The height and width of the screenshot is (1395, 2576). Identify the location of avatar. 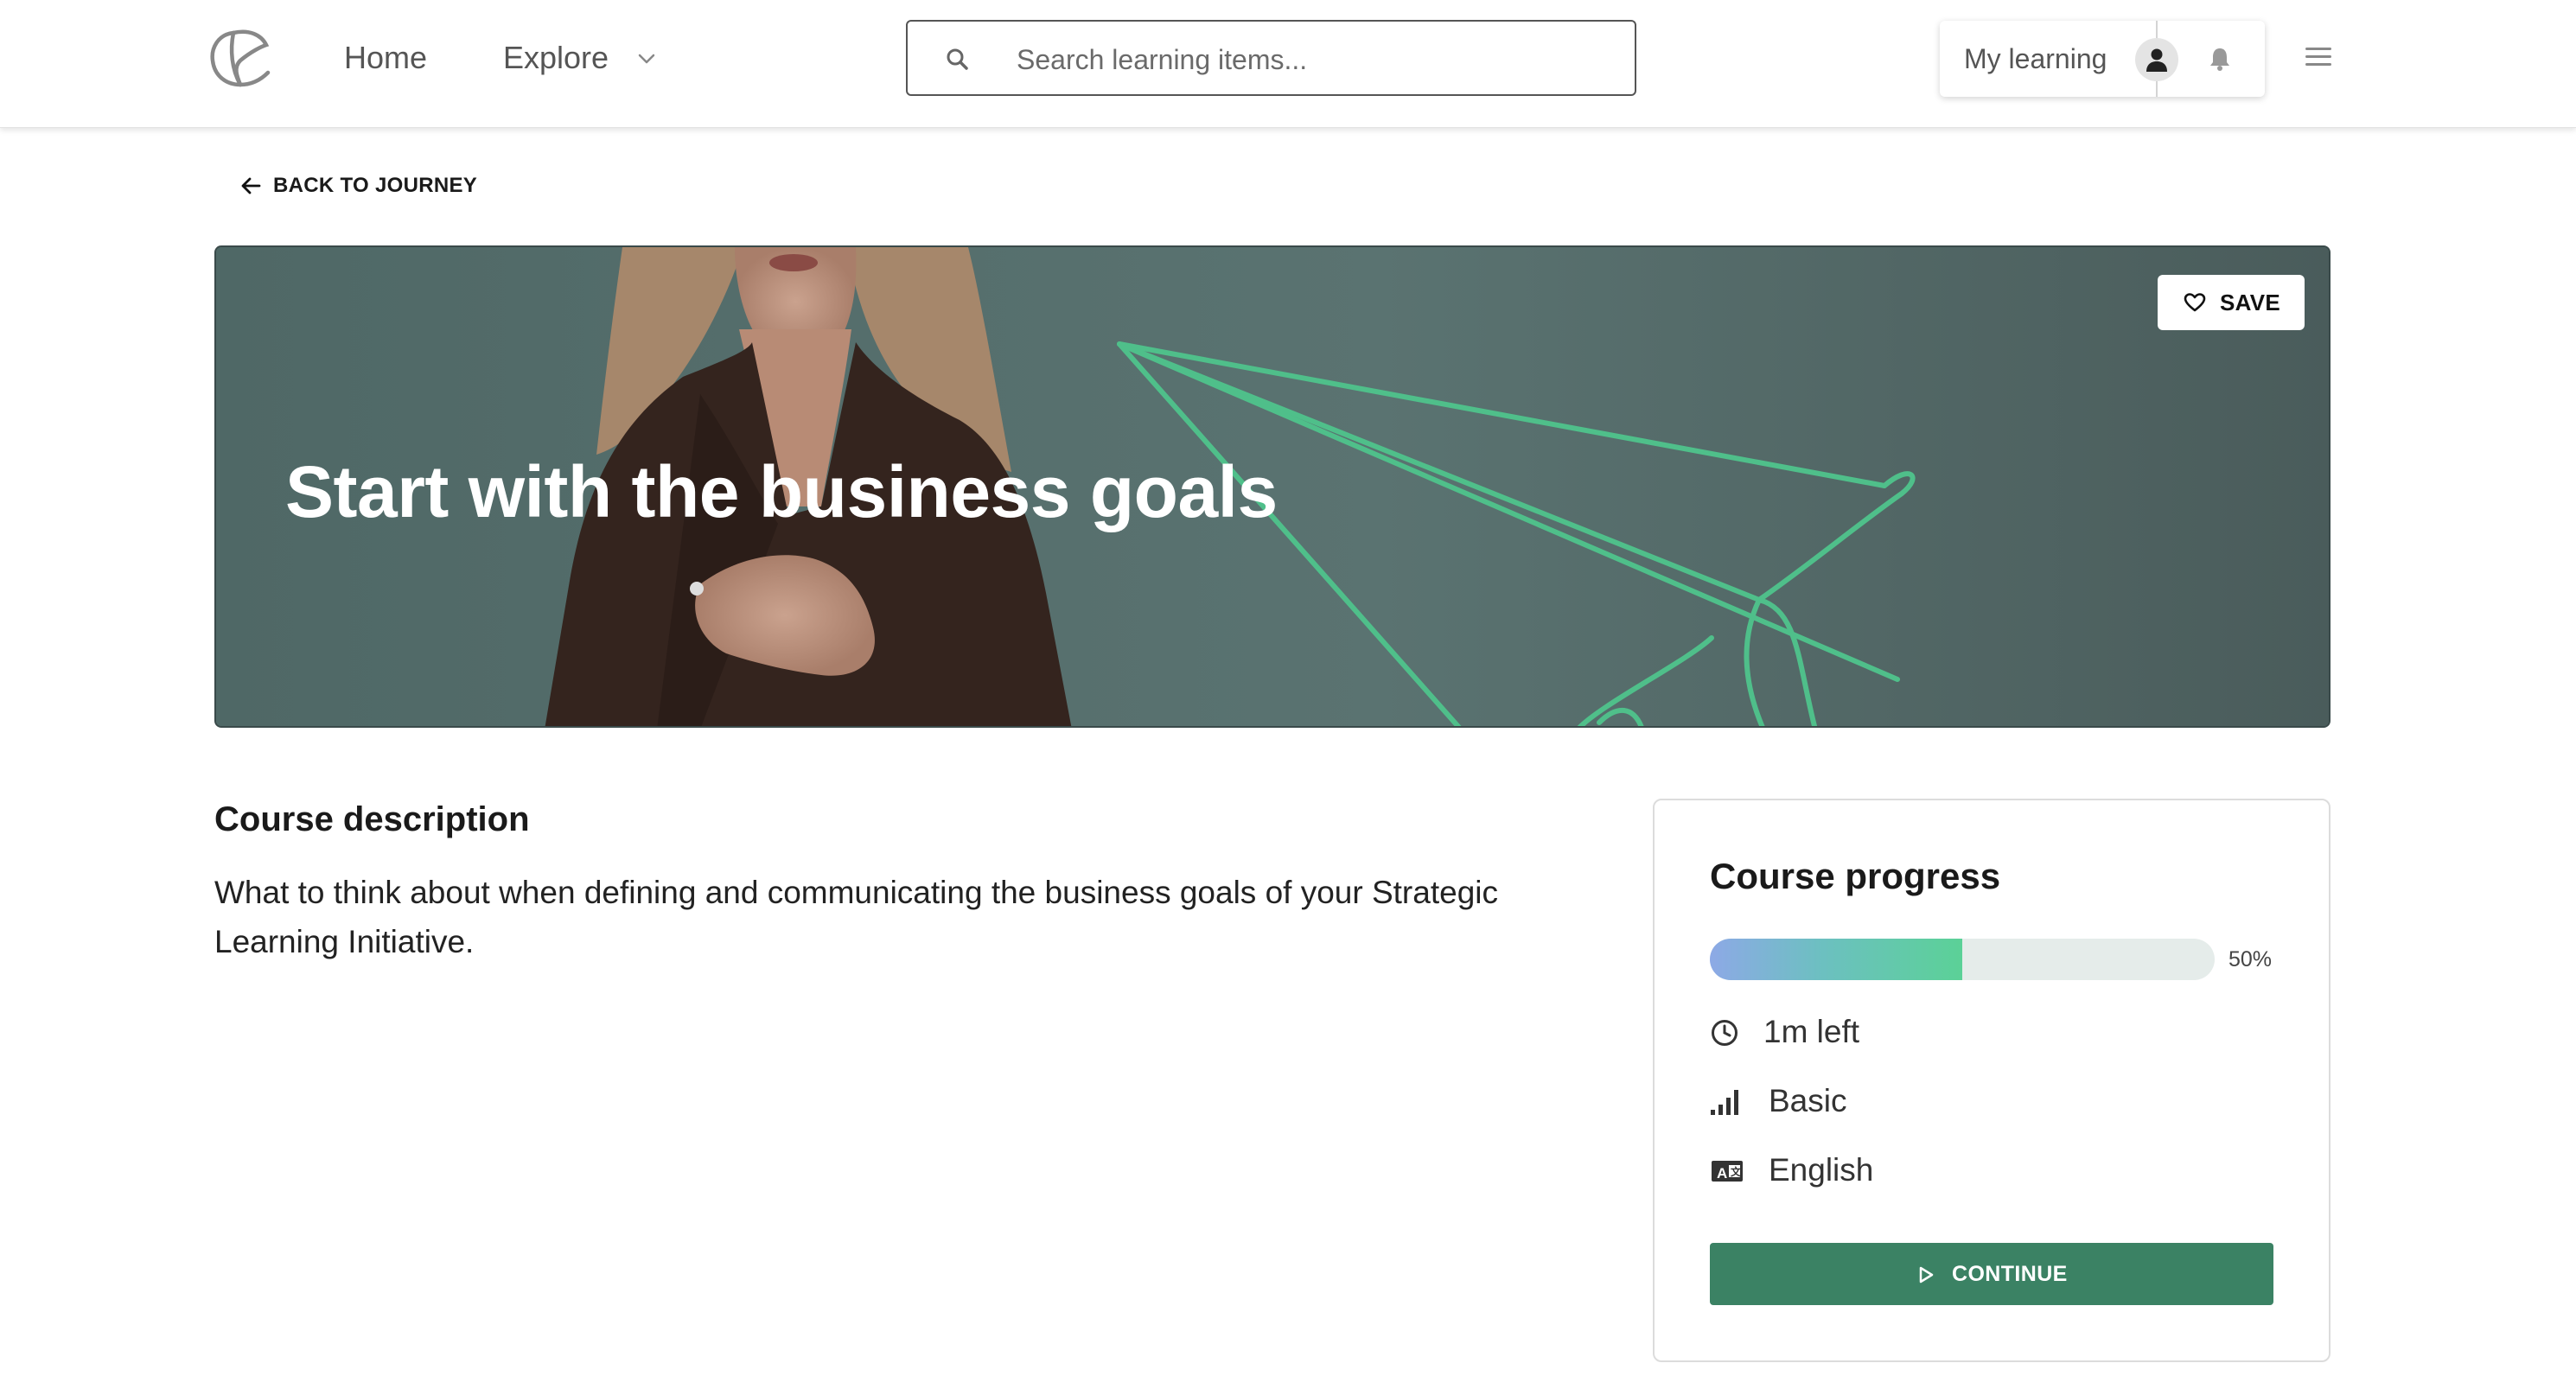
(2156, 59).